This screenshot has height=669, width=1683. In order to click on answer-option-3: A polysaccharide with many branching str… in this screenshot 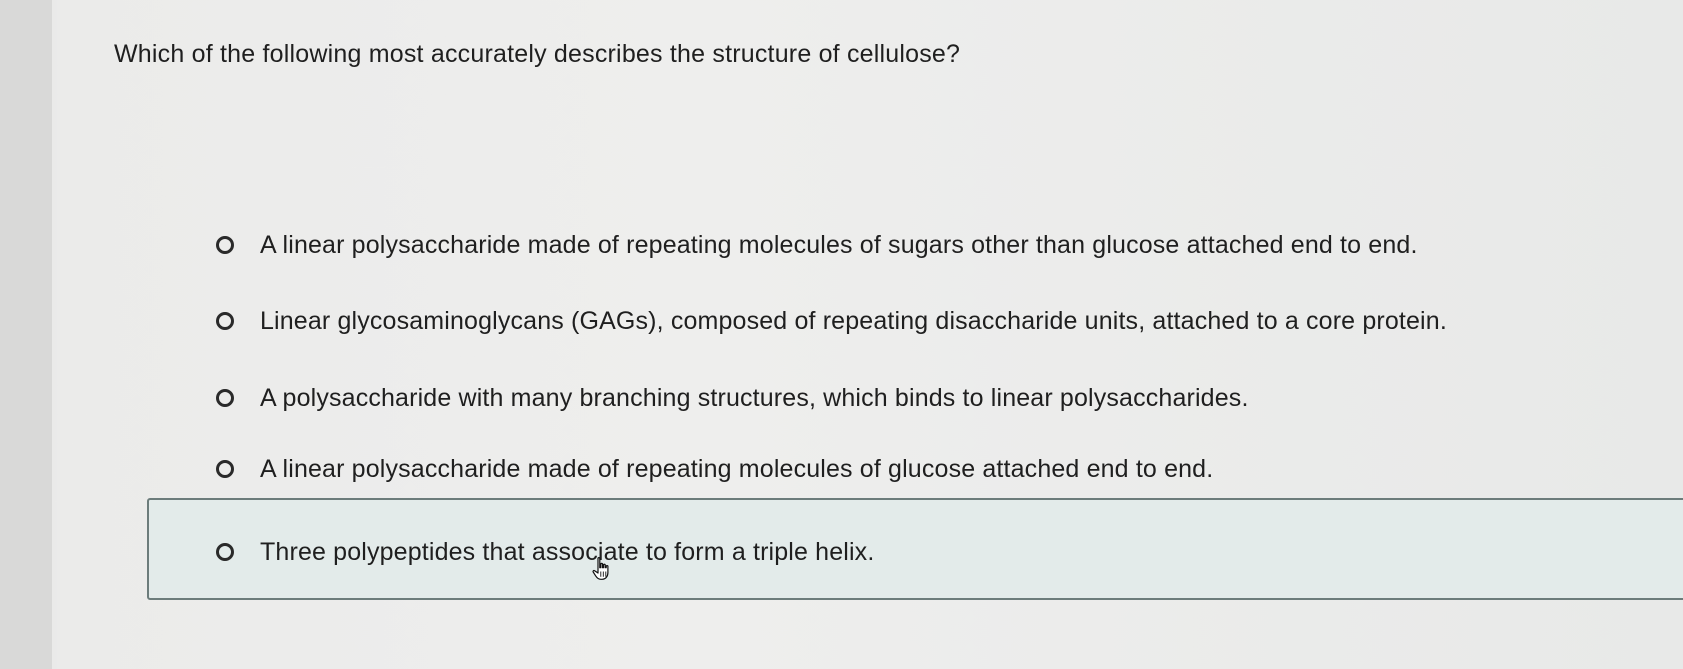, I will do `click(732, 398)`.